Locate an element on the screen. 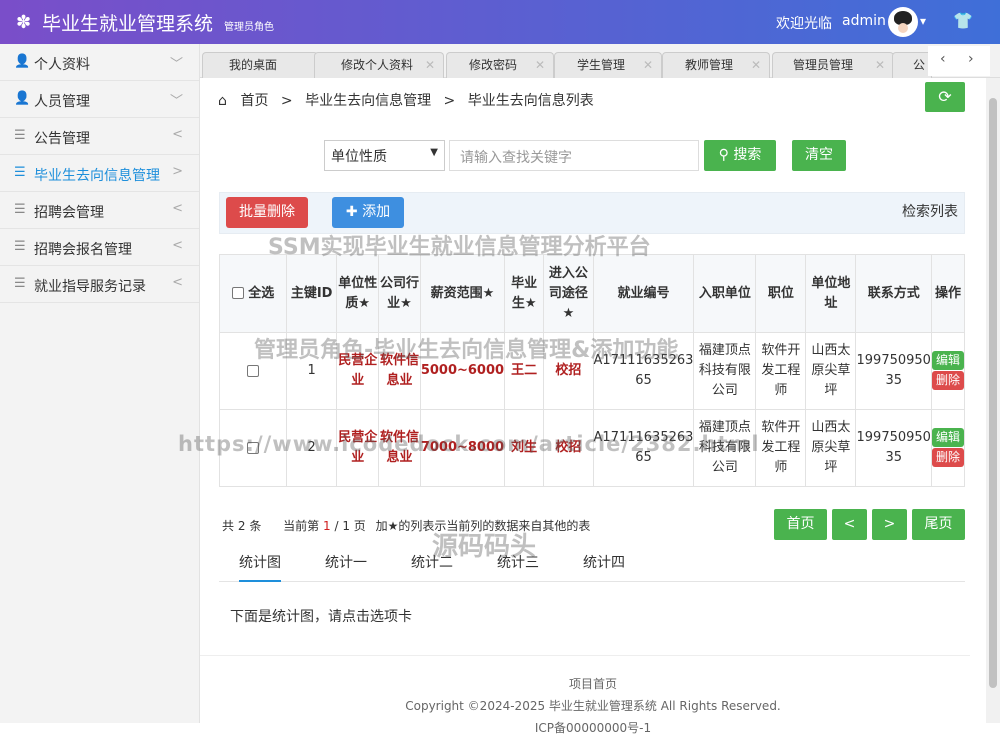  role-label: 管理员角色 is located at coordinates (249, 27).